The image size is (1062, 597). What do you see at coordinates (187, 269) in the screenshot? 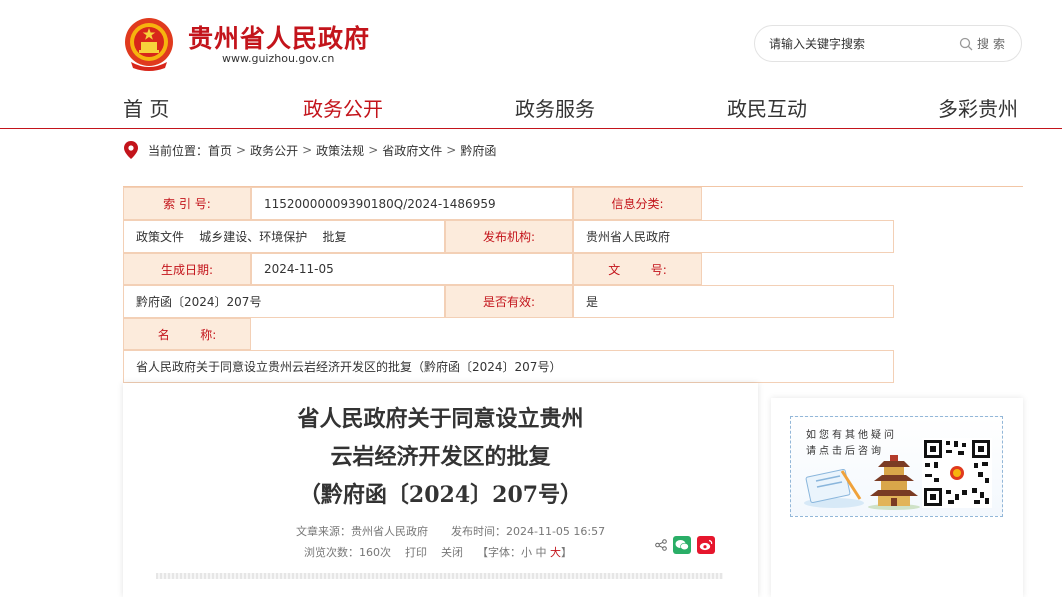
I see `date-label: 生成日期:` at bounding box center [187, 269].